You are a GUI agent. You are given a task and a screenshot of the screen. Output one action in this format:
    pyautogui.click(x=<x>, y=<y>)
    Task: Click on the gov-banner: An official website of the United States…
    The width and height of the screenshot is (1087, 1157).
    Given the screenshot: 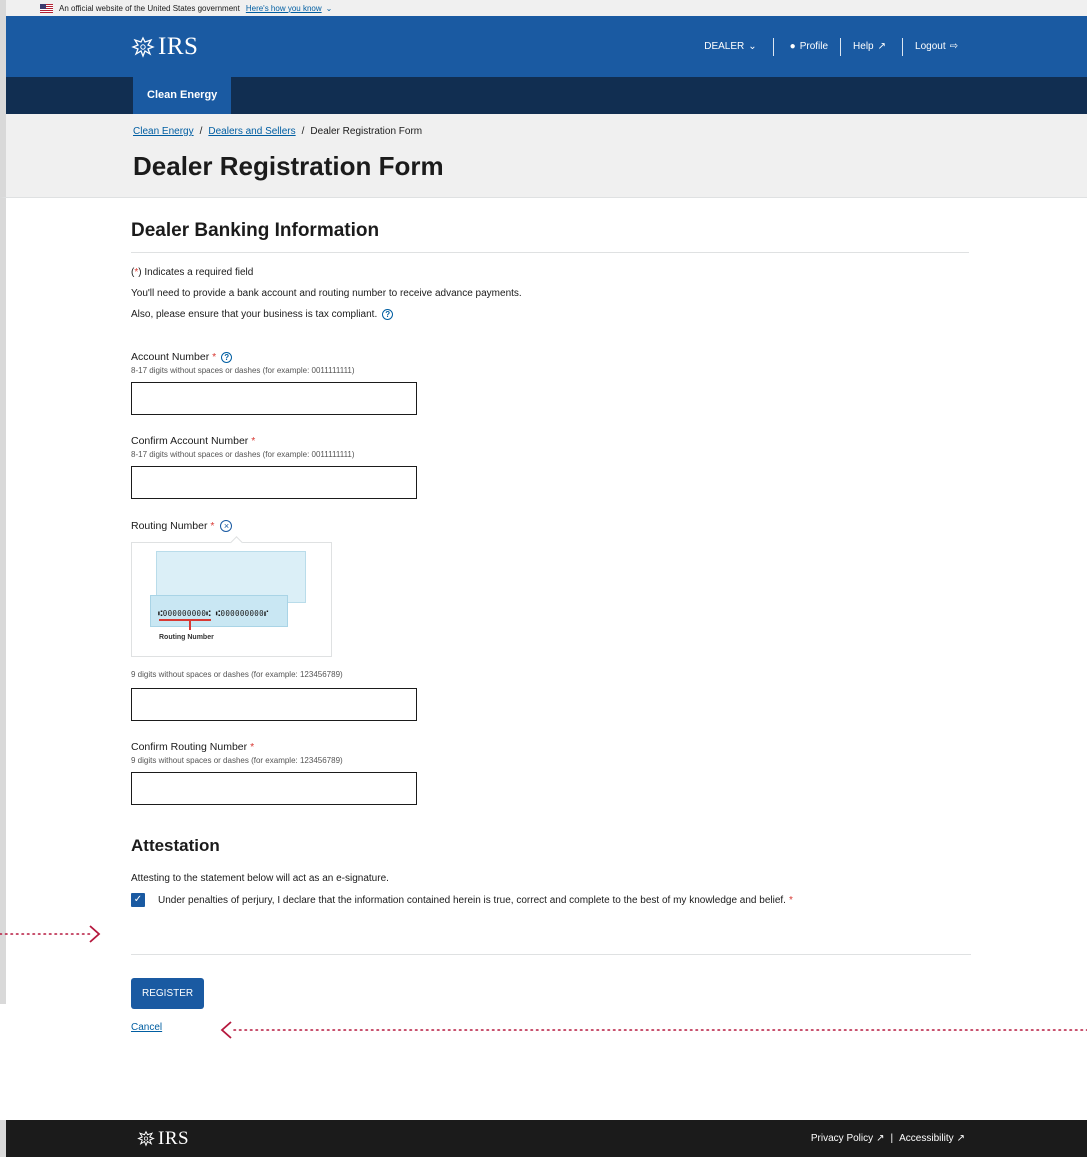 What is the action you would take?
    pyautogui.click(x=543, y=8)
    